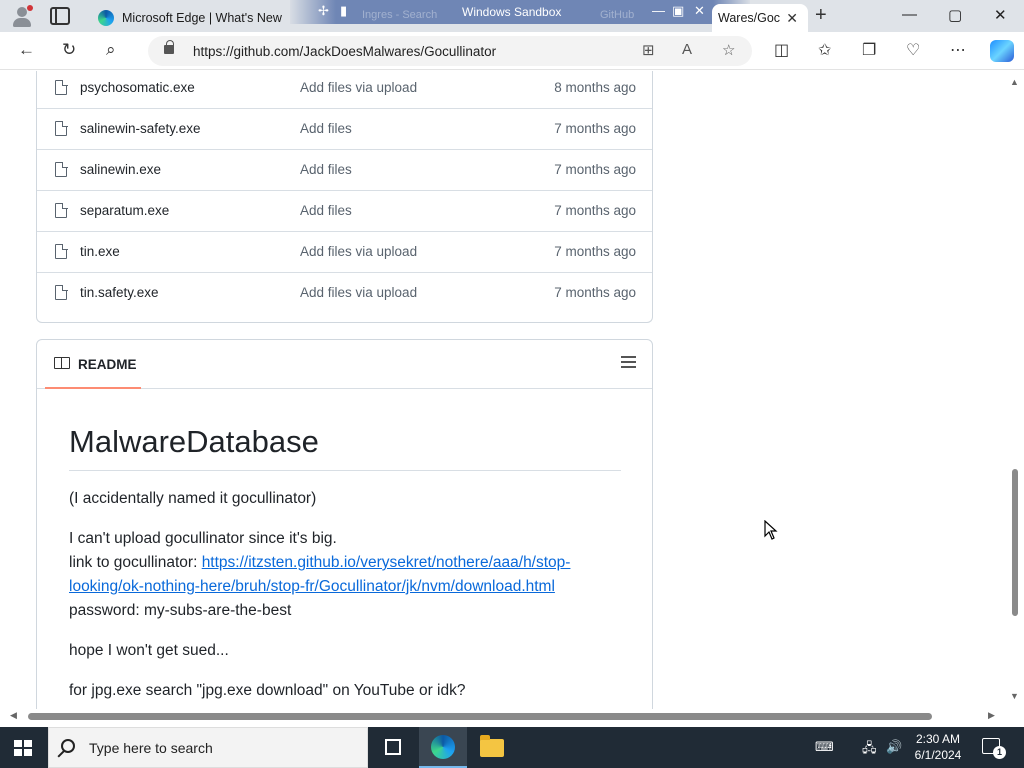 The width and height of the screenshot is (1024, 768). What do you see at coordinates (169, 47) in the screenshot?
I see `lock-icon` at bounding box center [169, 47].